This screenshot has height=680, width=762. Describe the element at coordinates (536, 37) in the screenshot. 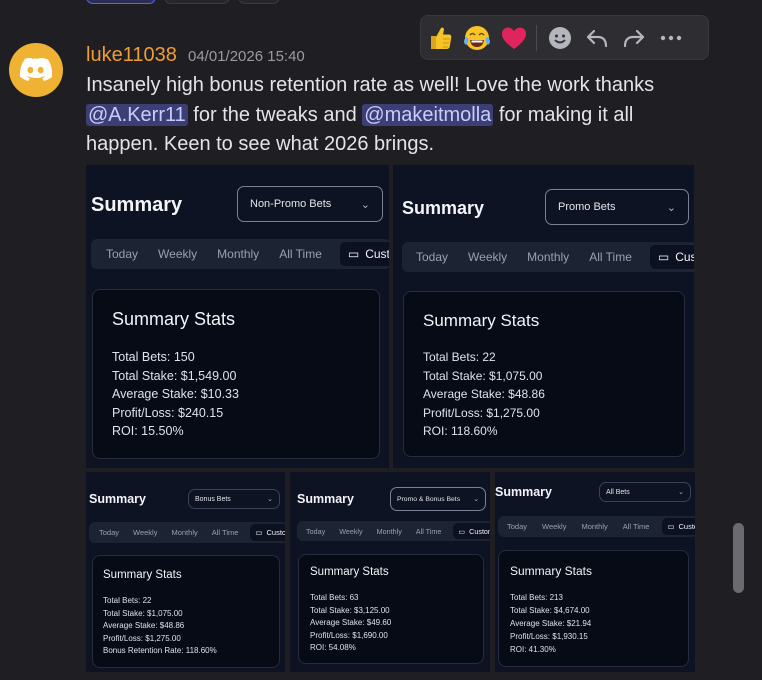

I see `toolbar-divider` at that location.